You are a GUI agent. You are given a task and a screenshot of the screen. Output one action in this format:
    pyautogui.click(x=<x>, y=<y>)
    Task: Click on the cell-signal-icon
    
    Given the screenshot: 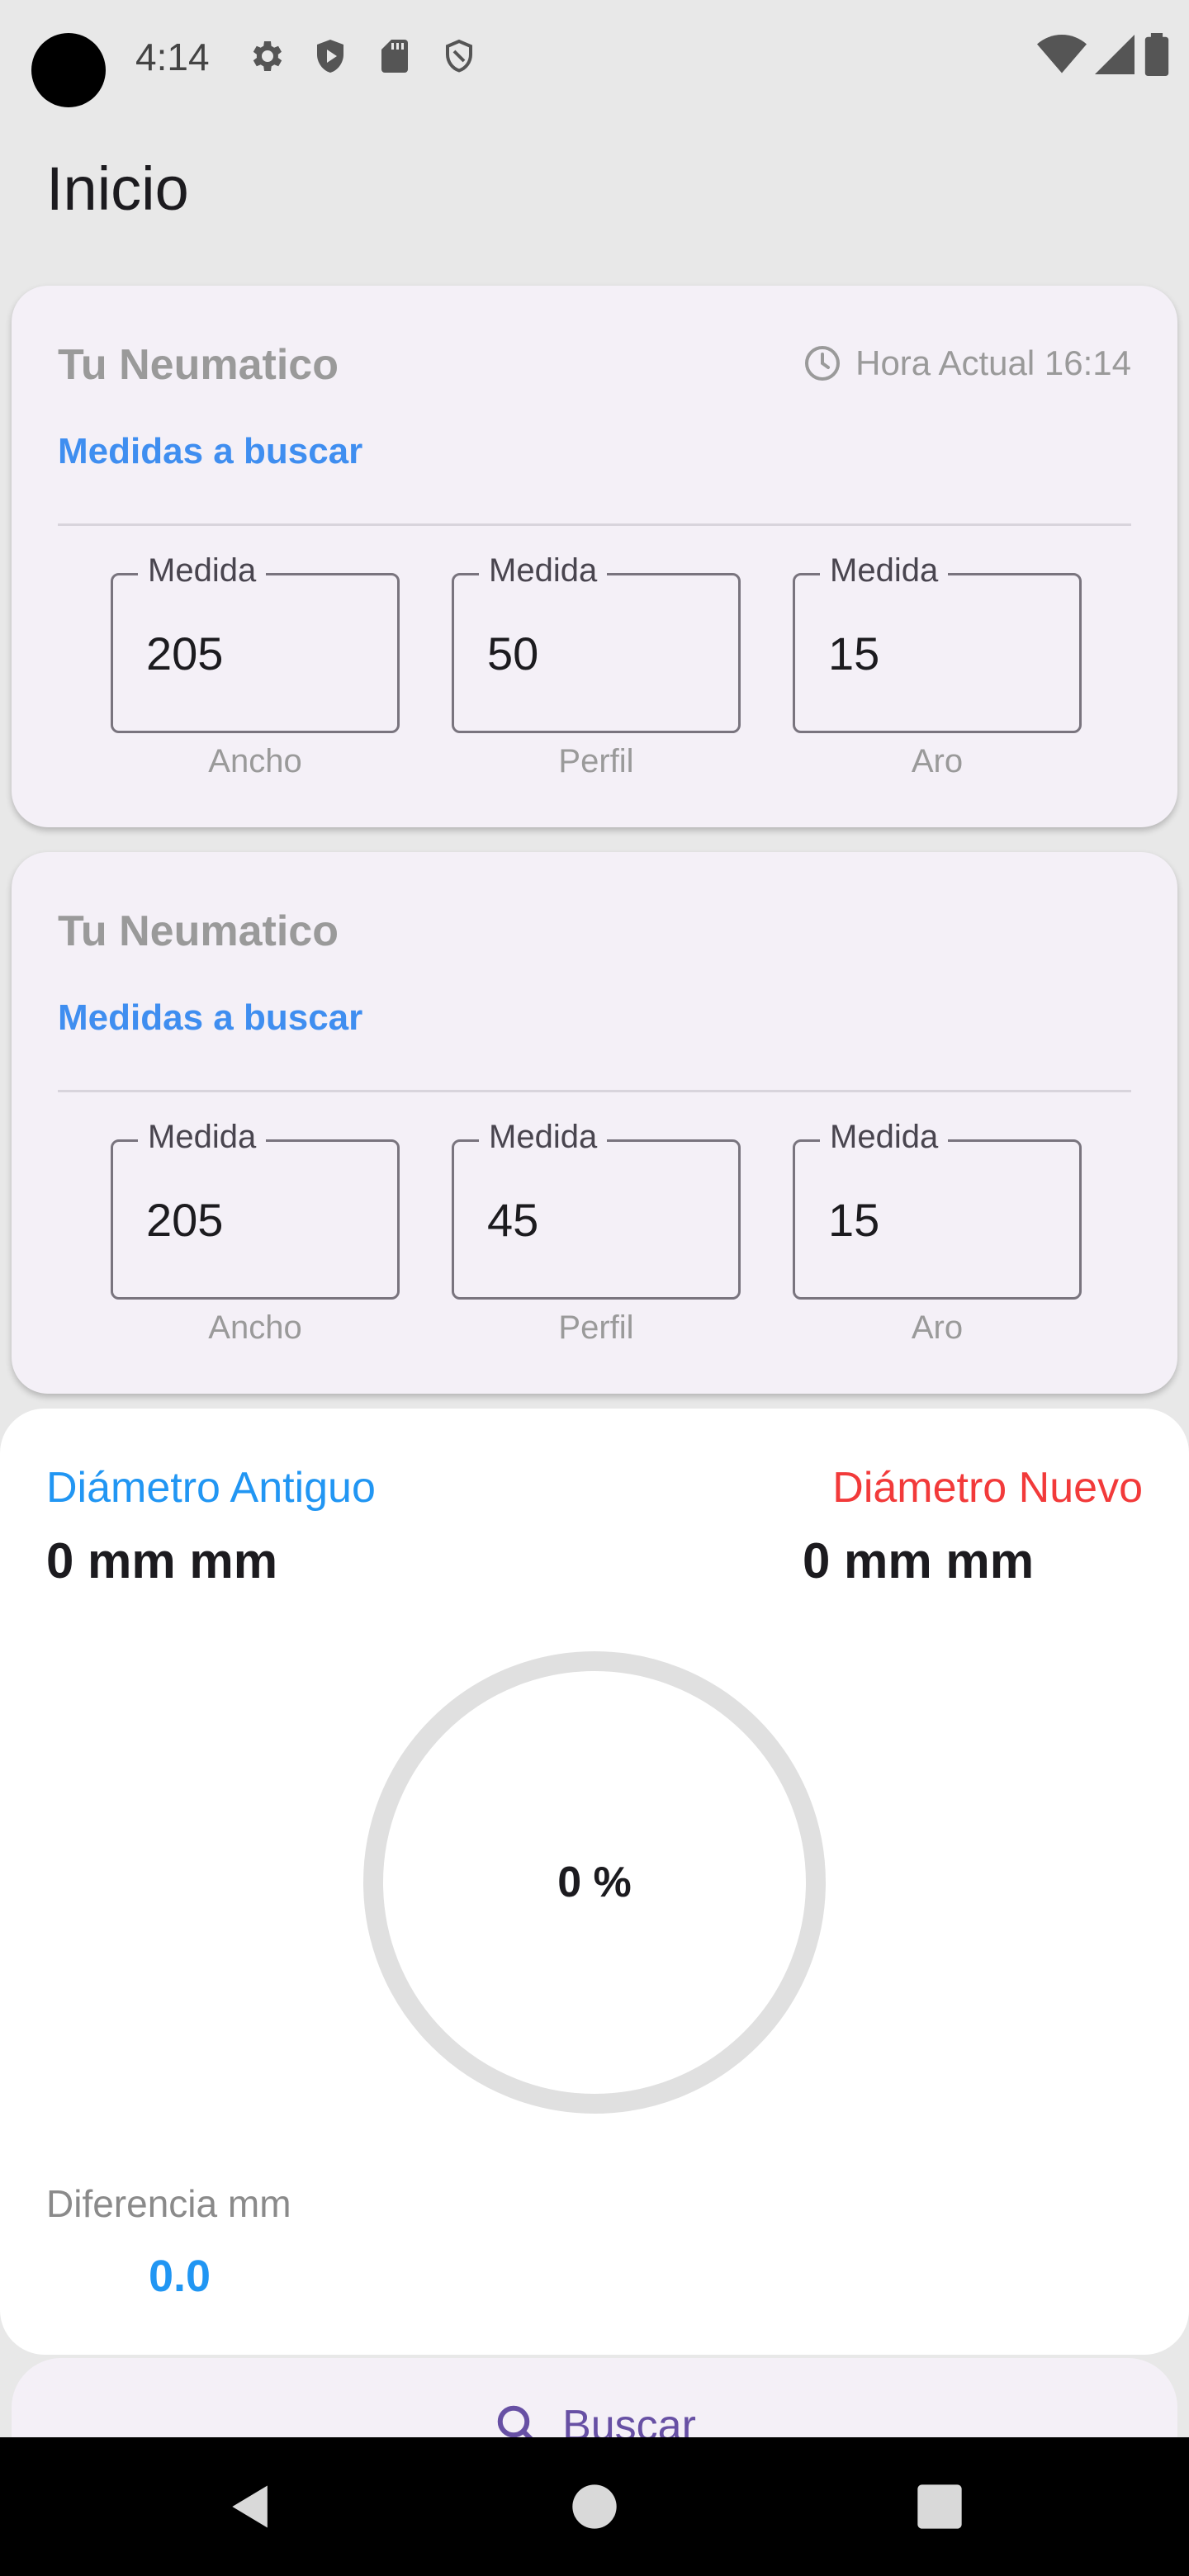 What is the action you would take?
    pyautogui.click(x=1115, y=54)
    